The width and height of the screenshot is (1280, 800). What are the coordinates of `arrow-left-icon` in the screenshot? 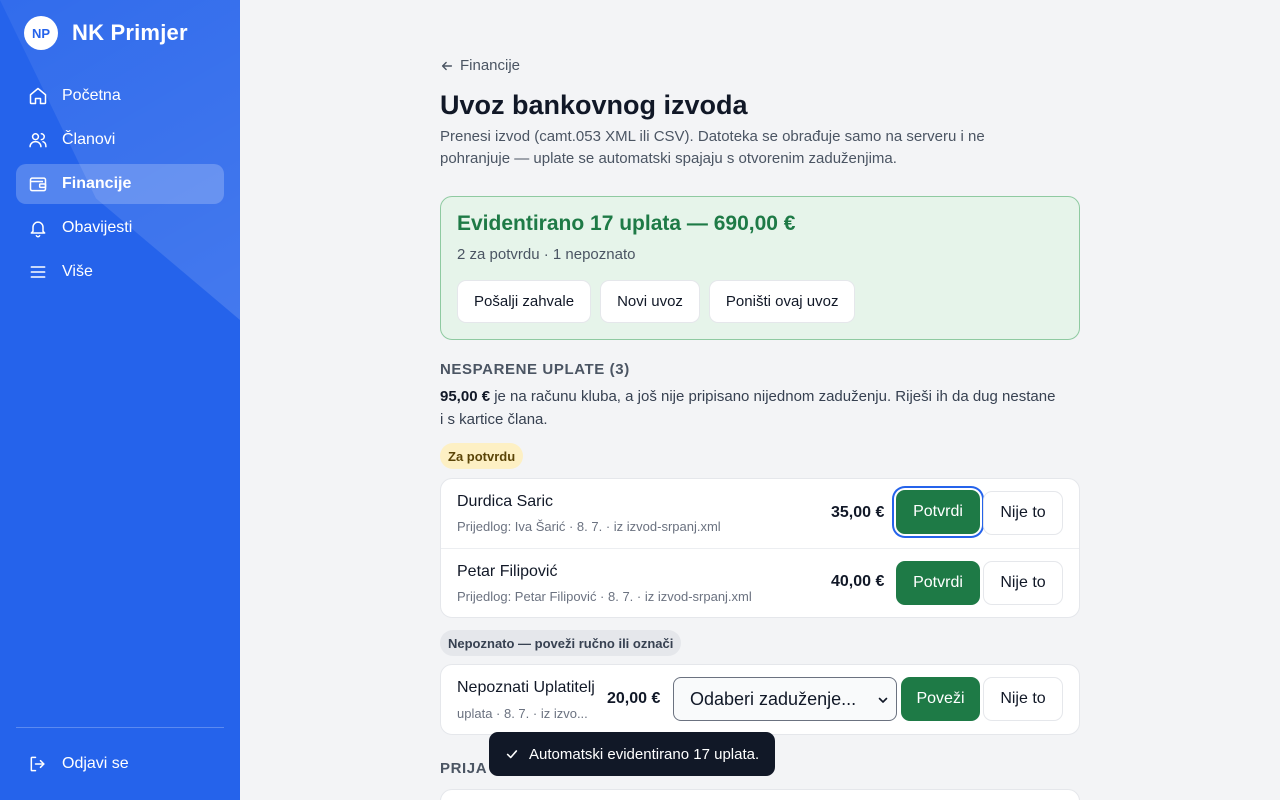 It's located at (447, 65).